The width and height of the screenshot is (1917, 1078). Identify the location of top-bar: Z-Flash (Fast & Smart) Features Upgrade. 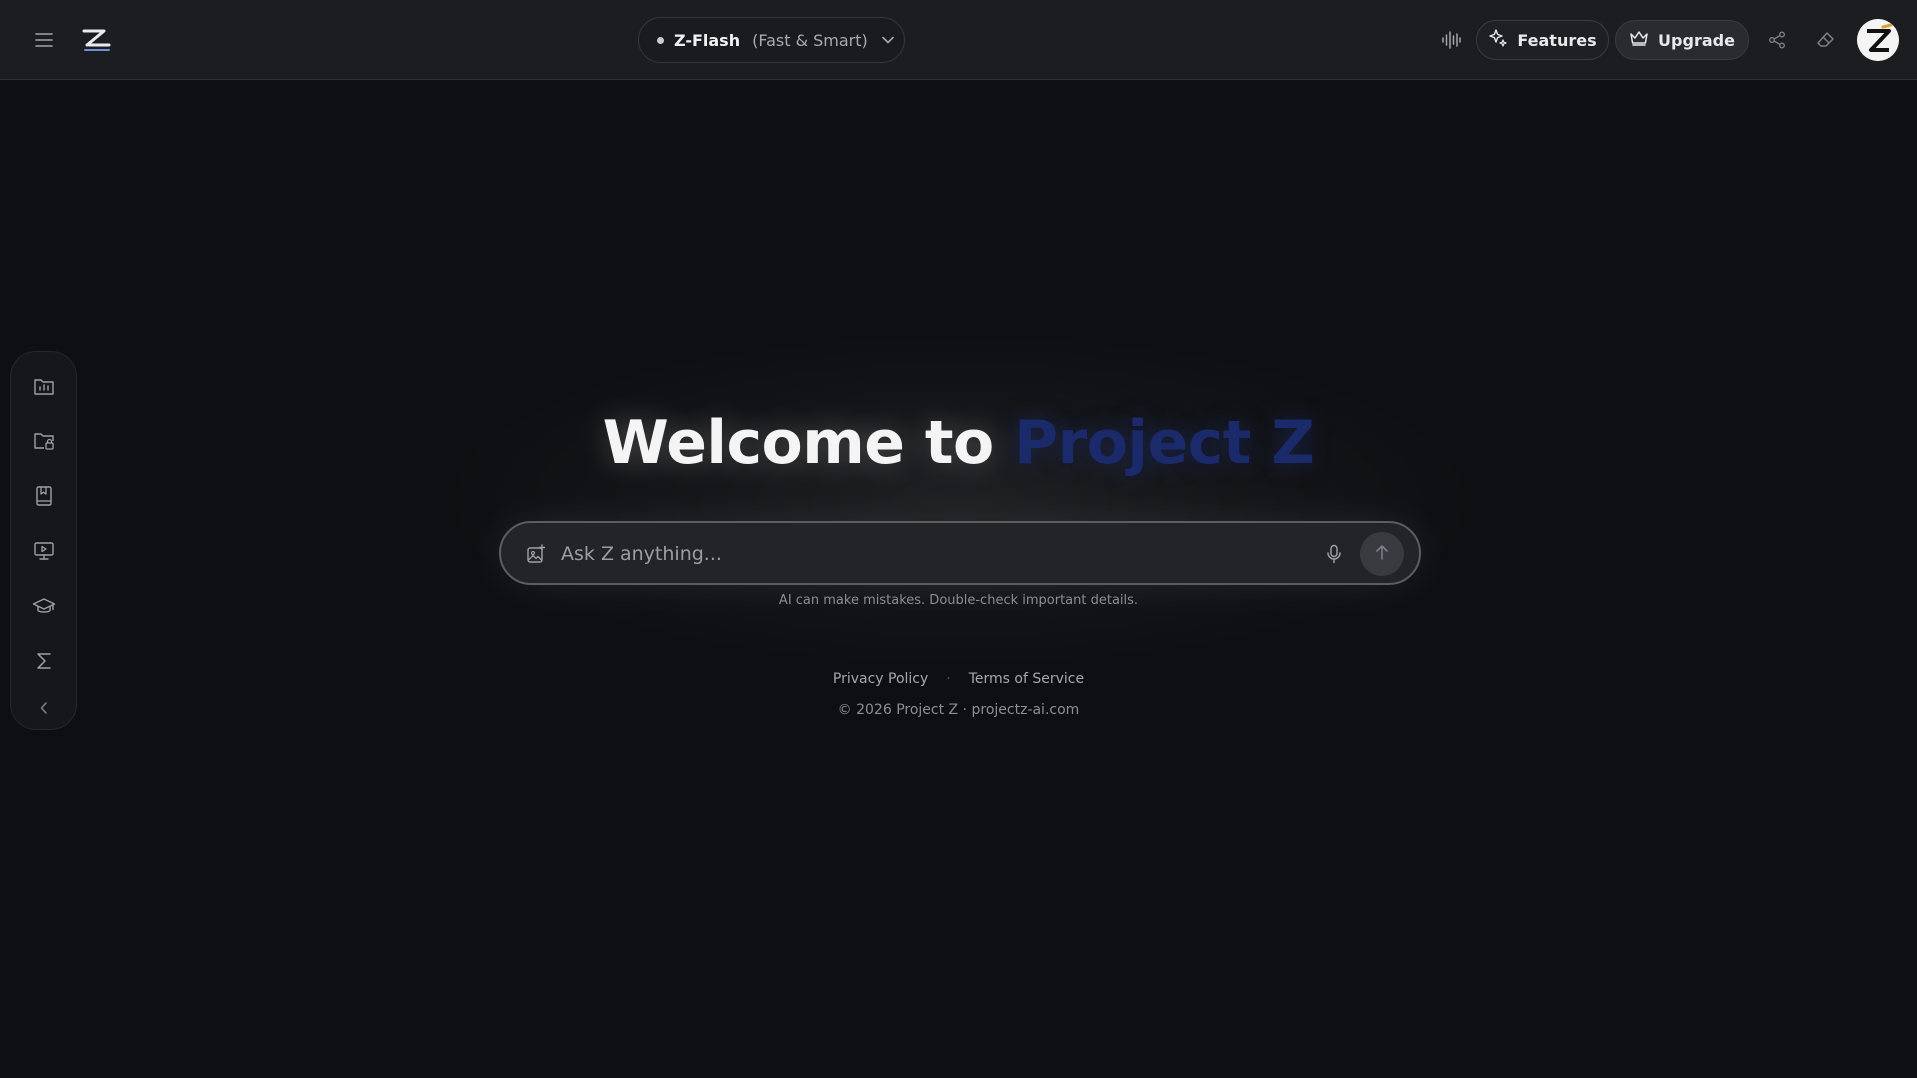
(958, 40).